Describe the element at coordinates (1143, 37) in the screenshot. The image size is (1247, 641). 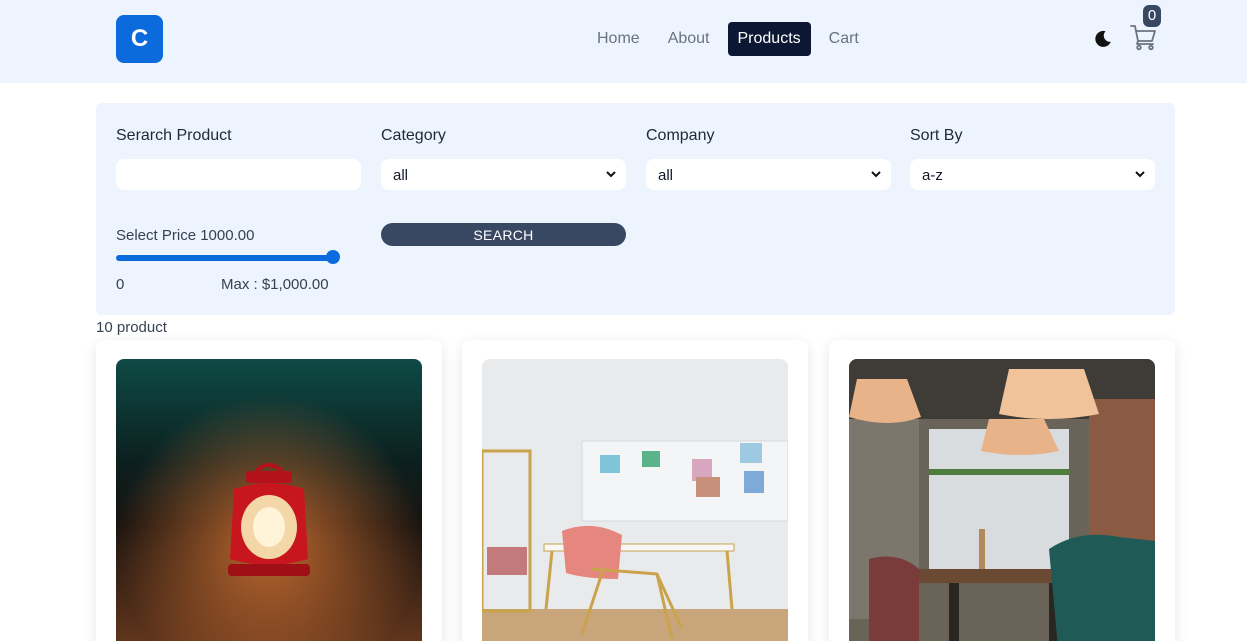
I see `cart-icon` at that location.